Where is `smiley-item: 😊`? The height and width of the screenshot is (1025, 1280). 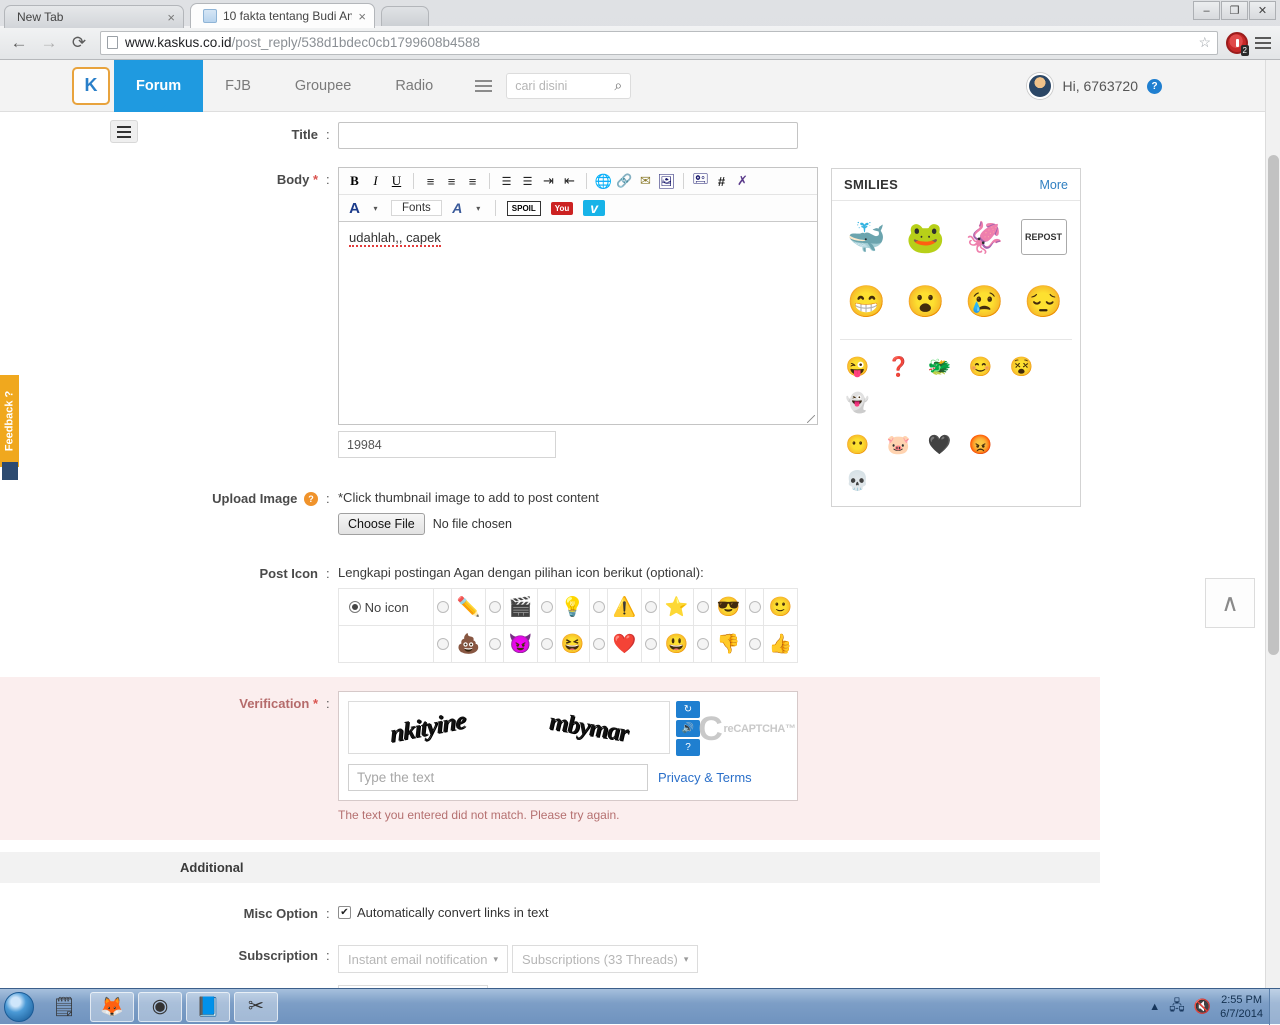 smiley-item: 😊 is located at coordinates (980, 367).